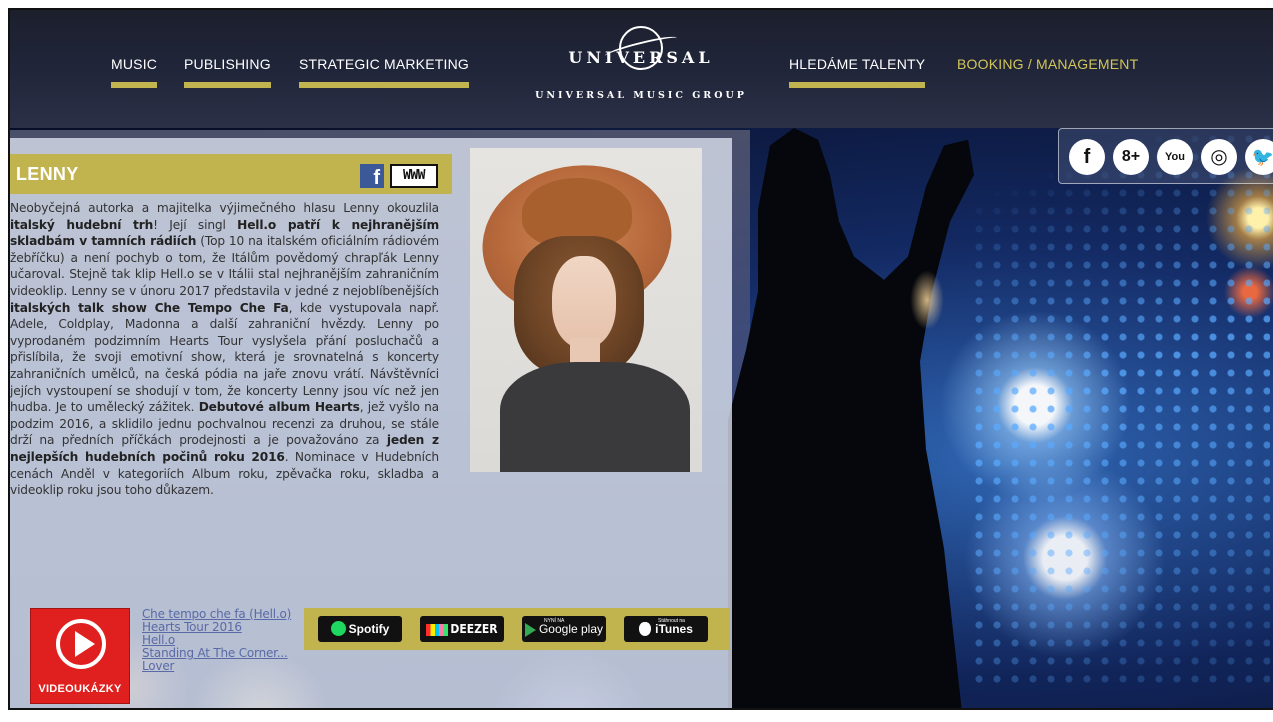  I want to click on nav-publishing: PUBLISHING, so click(227, 72).